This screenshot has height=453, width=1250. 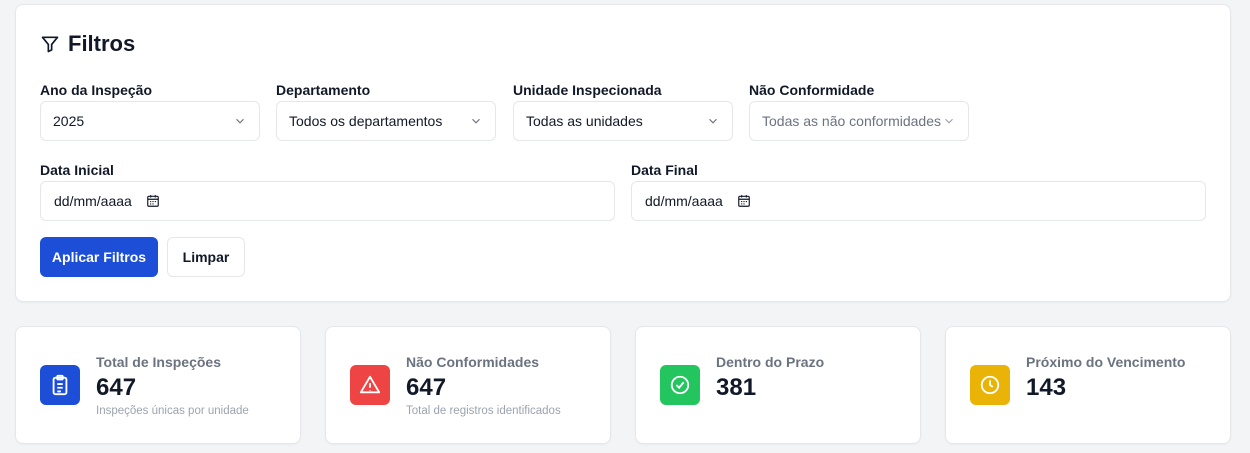 What do you see at coordinates (770, 362) in the screenshot?
I see `stat-label: Dentro do Prazo` at bounding box center [770, 362].